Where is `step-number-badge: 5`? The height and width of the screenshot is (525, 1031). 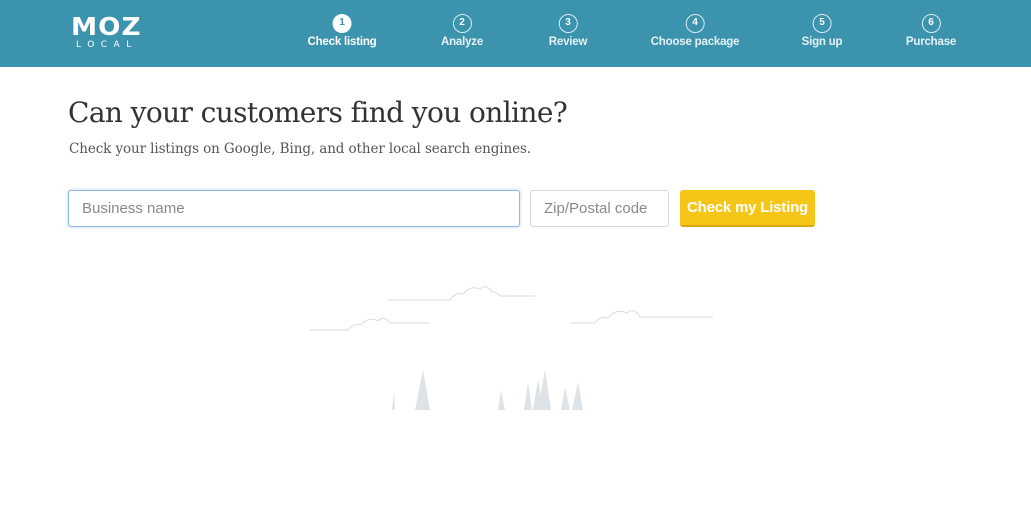 step-number-badge: 5 is located at coordinates (822, 23).